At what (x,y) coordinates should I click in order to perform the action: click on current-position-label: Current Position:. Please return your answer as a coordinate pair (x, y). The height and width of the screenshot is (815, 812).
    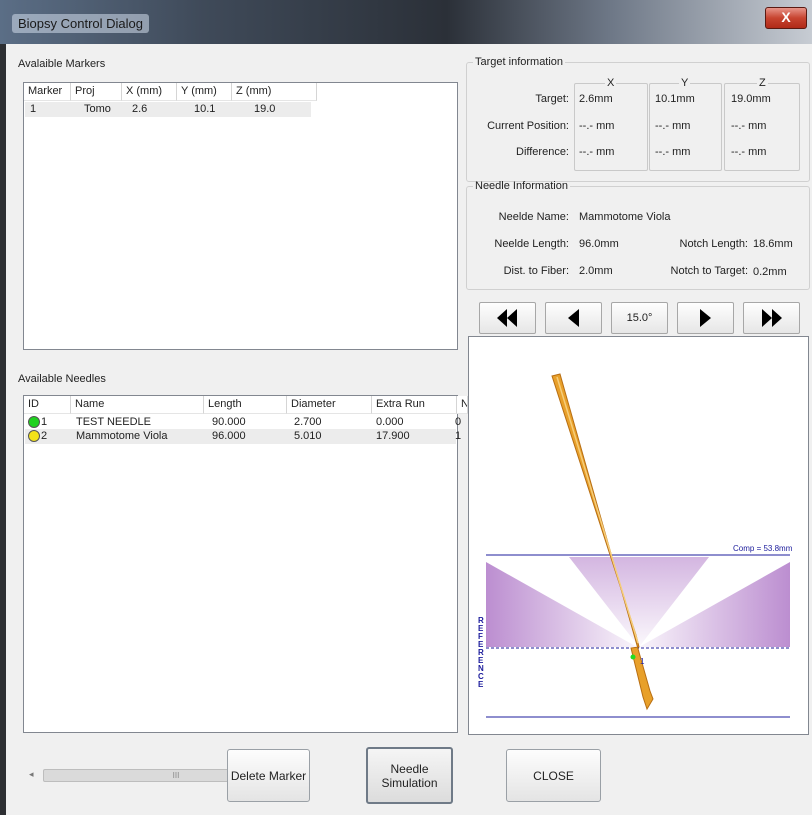
    Looking at the image, I should click on (528, 126).